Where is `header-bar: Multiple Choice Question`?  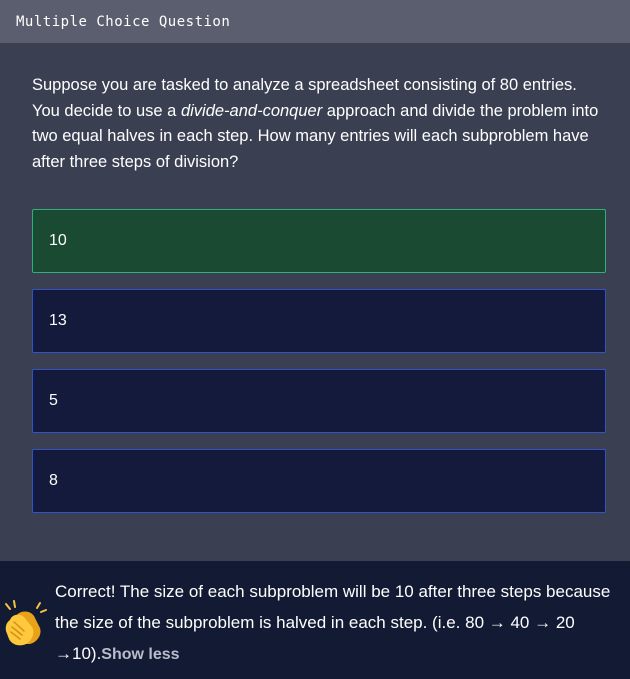
header-bar: Multiple Choice Question is located at coordinates (315, 21).